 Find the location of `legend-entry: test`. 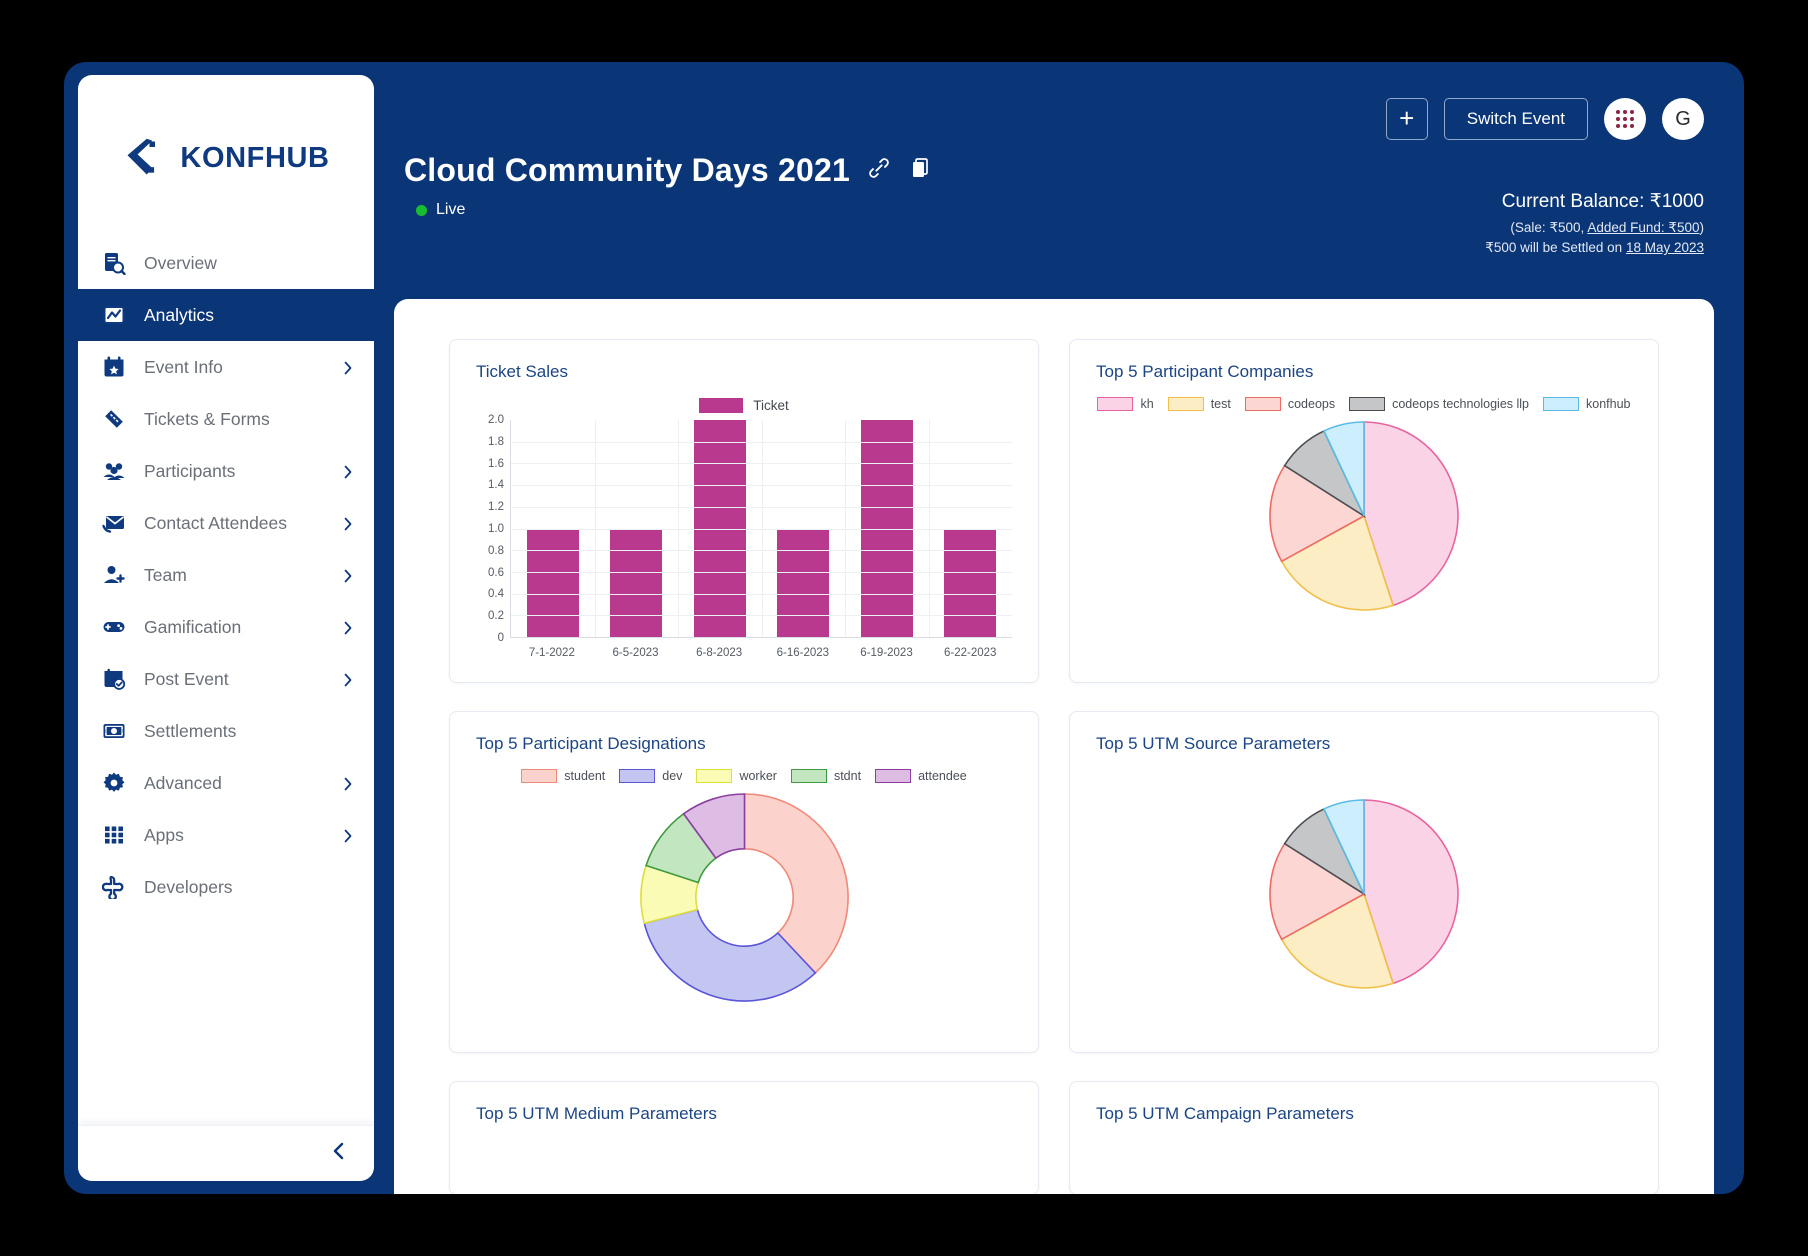

legend-entry: test is located at coordinates (1199, 404).